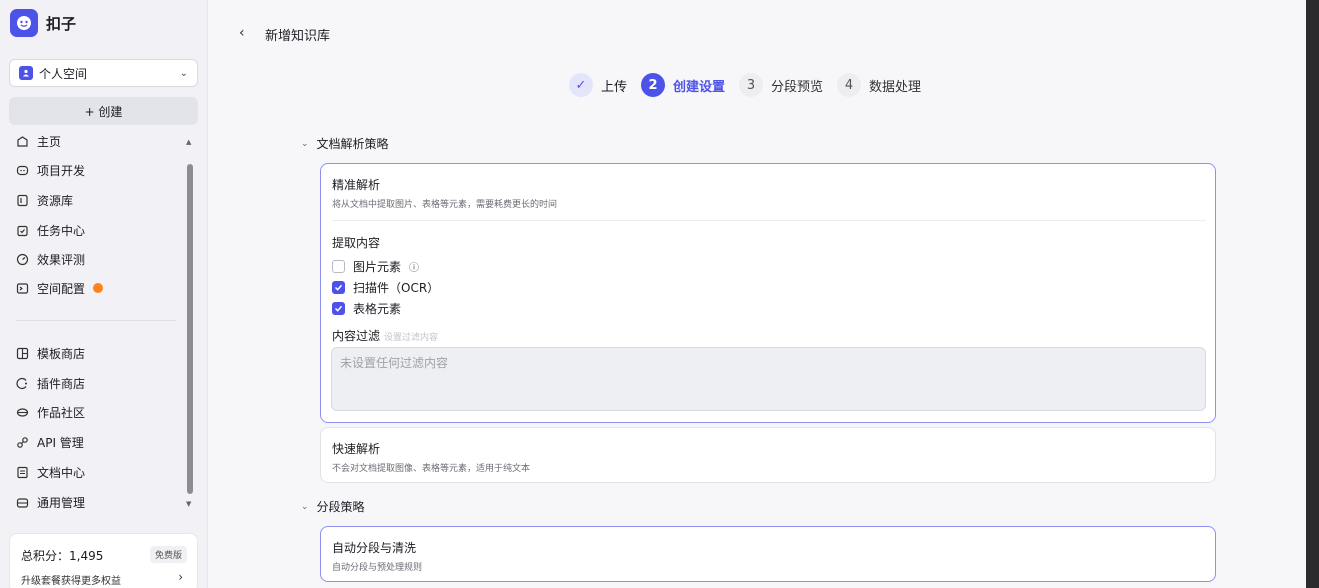 This screenshot has width=1319, height=588. I want to click on step-number: 2, so click(653, 85).